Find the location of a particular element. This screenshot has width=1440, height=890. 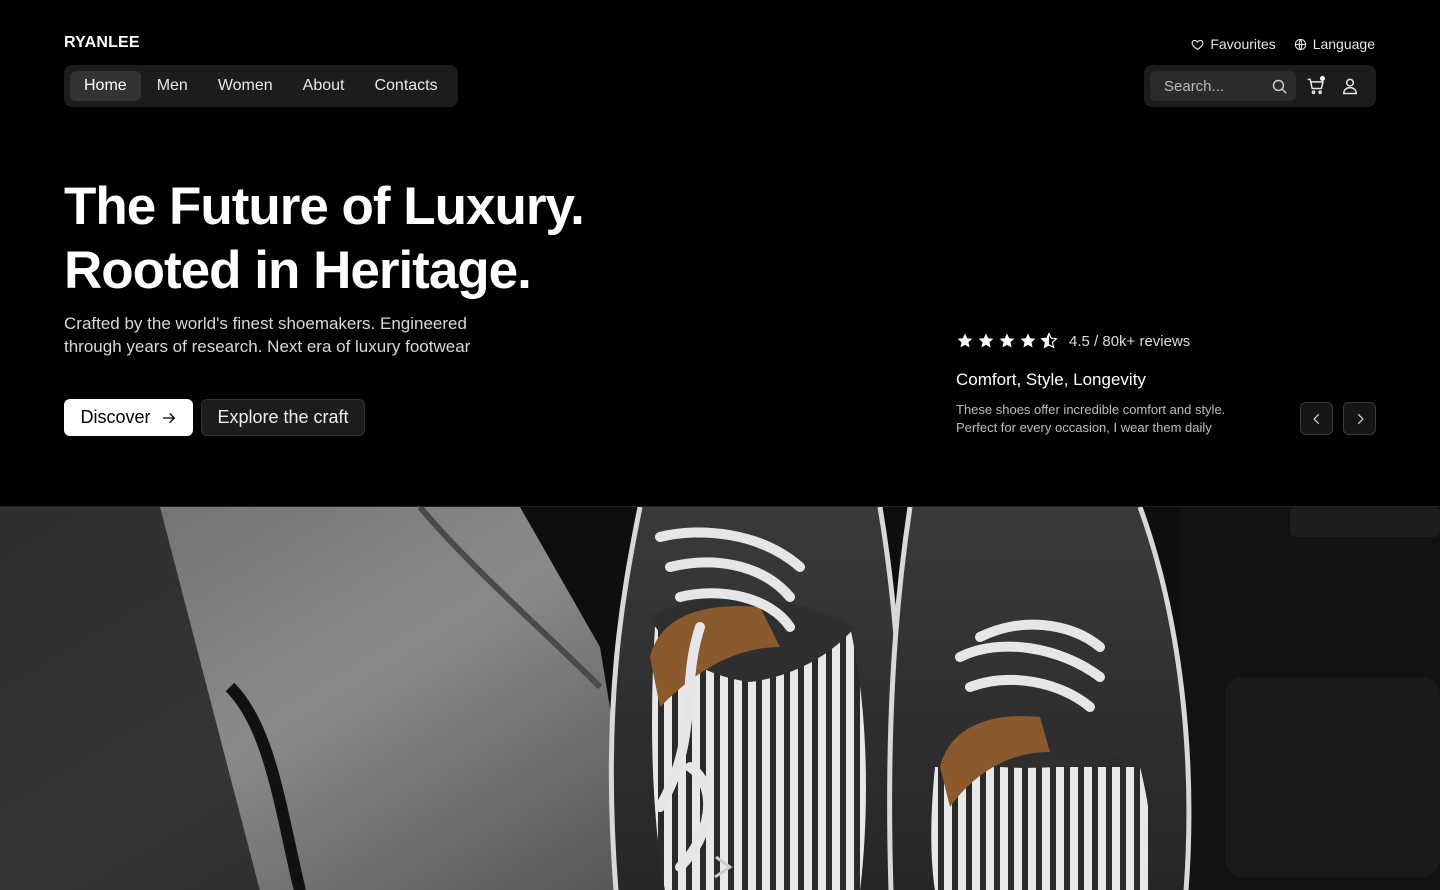

heart-icon is located at coordinates (1197, 44).